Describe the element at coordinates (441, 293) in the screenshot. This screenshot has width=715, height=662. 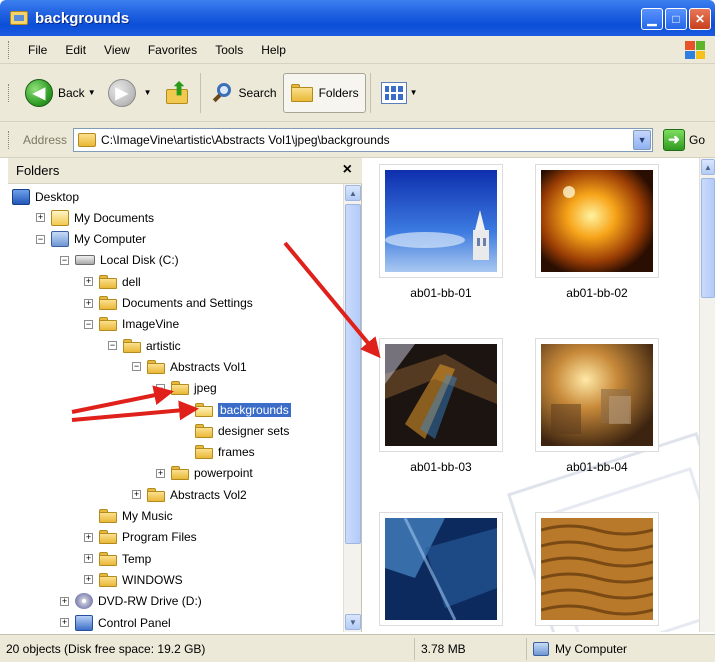
I see `thumbnail-label: ab01-bb-01` at that location.